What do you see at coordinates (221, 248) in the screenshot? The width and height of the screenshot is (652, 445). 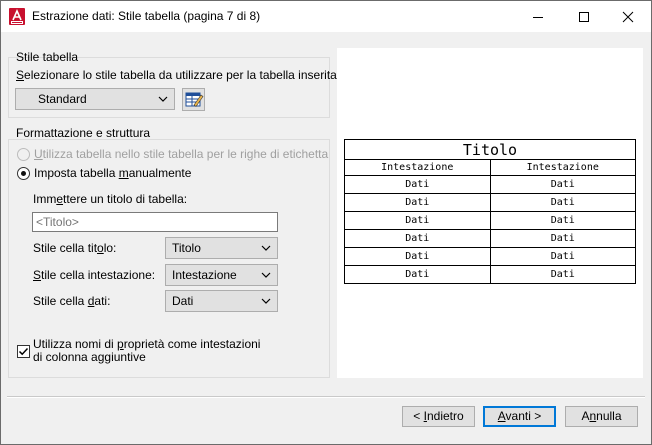 I see `title-cell-style-select: Titolo` at bounding box center [221, 248].